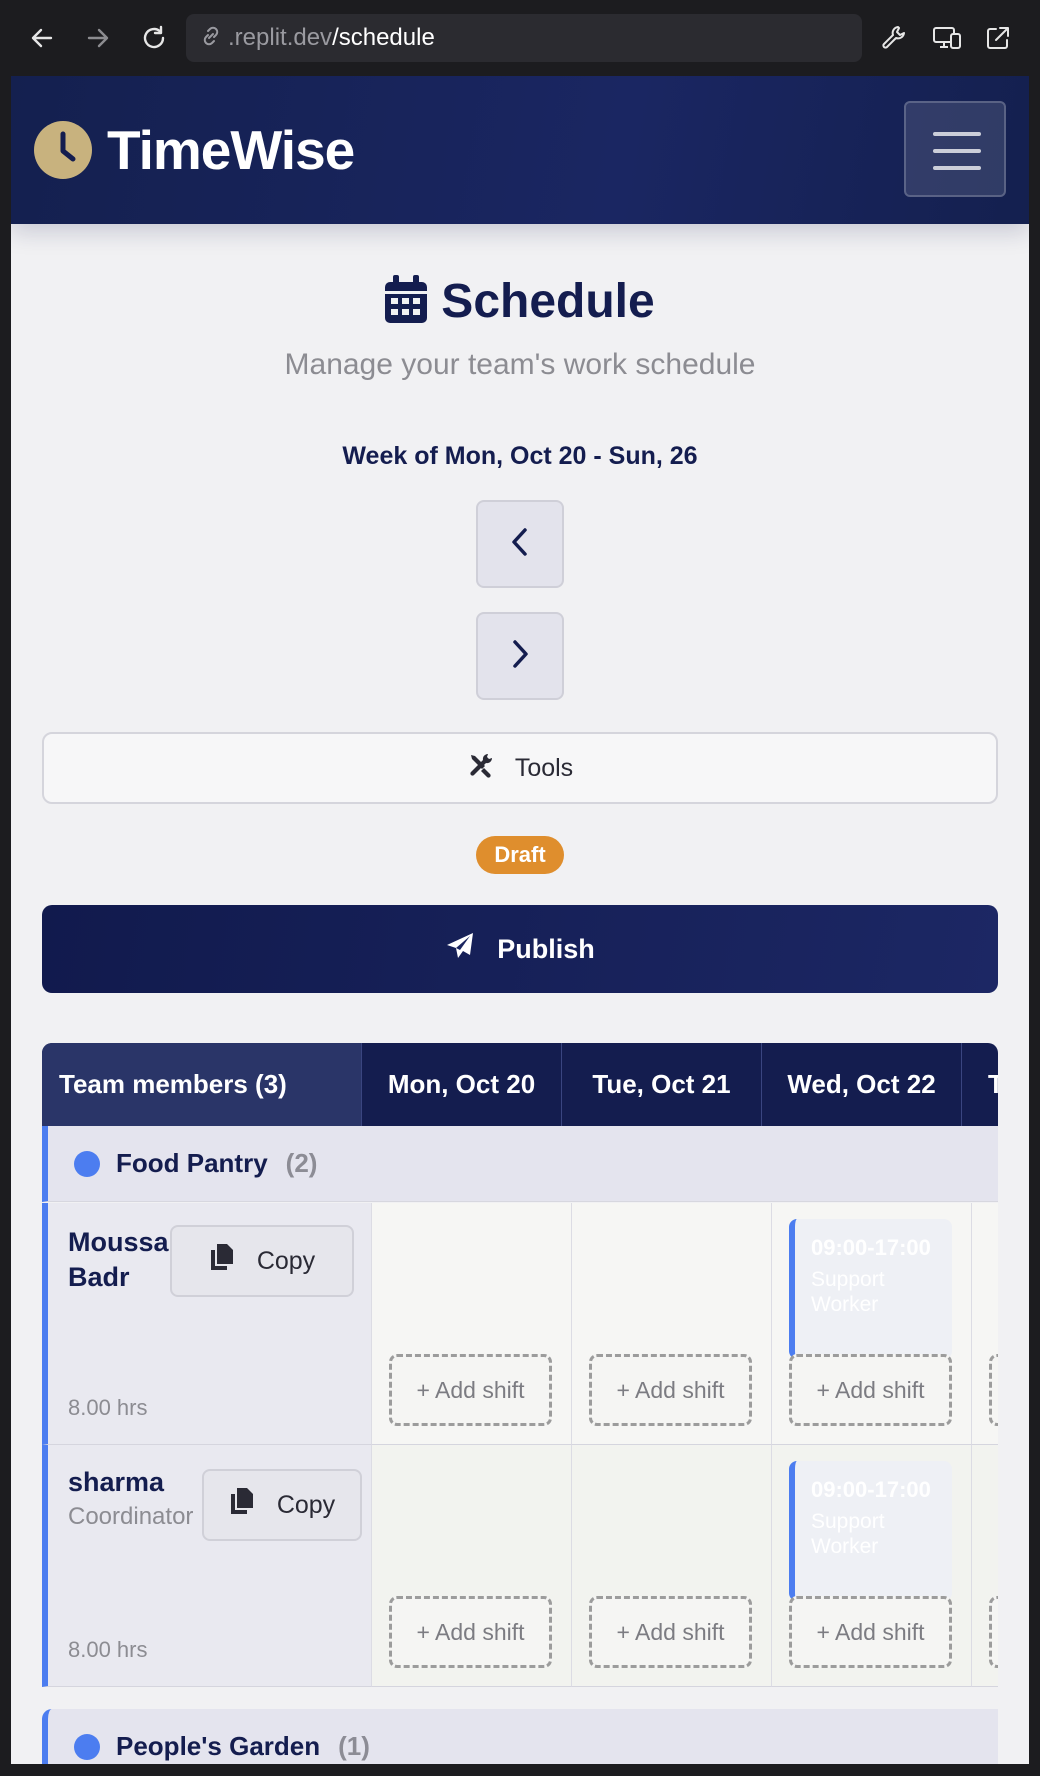 The height and width of the screenshot is (1776, 1040). What do you see at coordinates (331, 37) in the screenshot?
I see `url-text: .replit.dev/schedule` at bounding box center [331, 37].